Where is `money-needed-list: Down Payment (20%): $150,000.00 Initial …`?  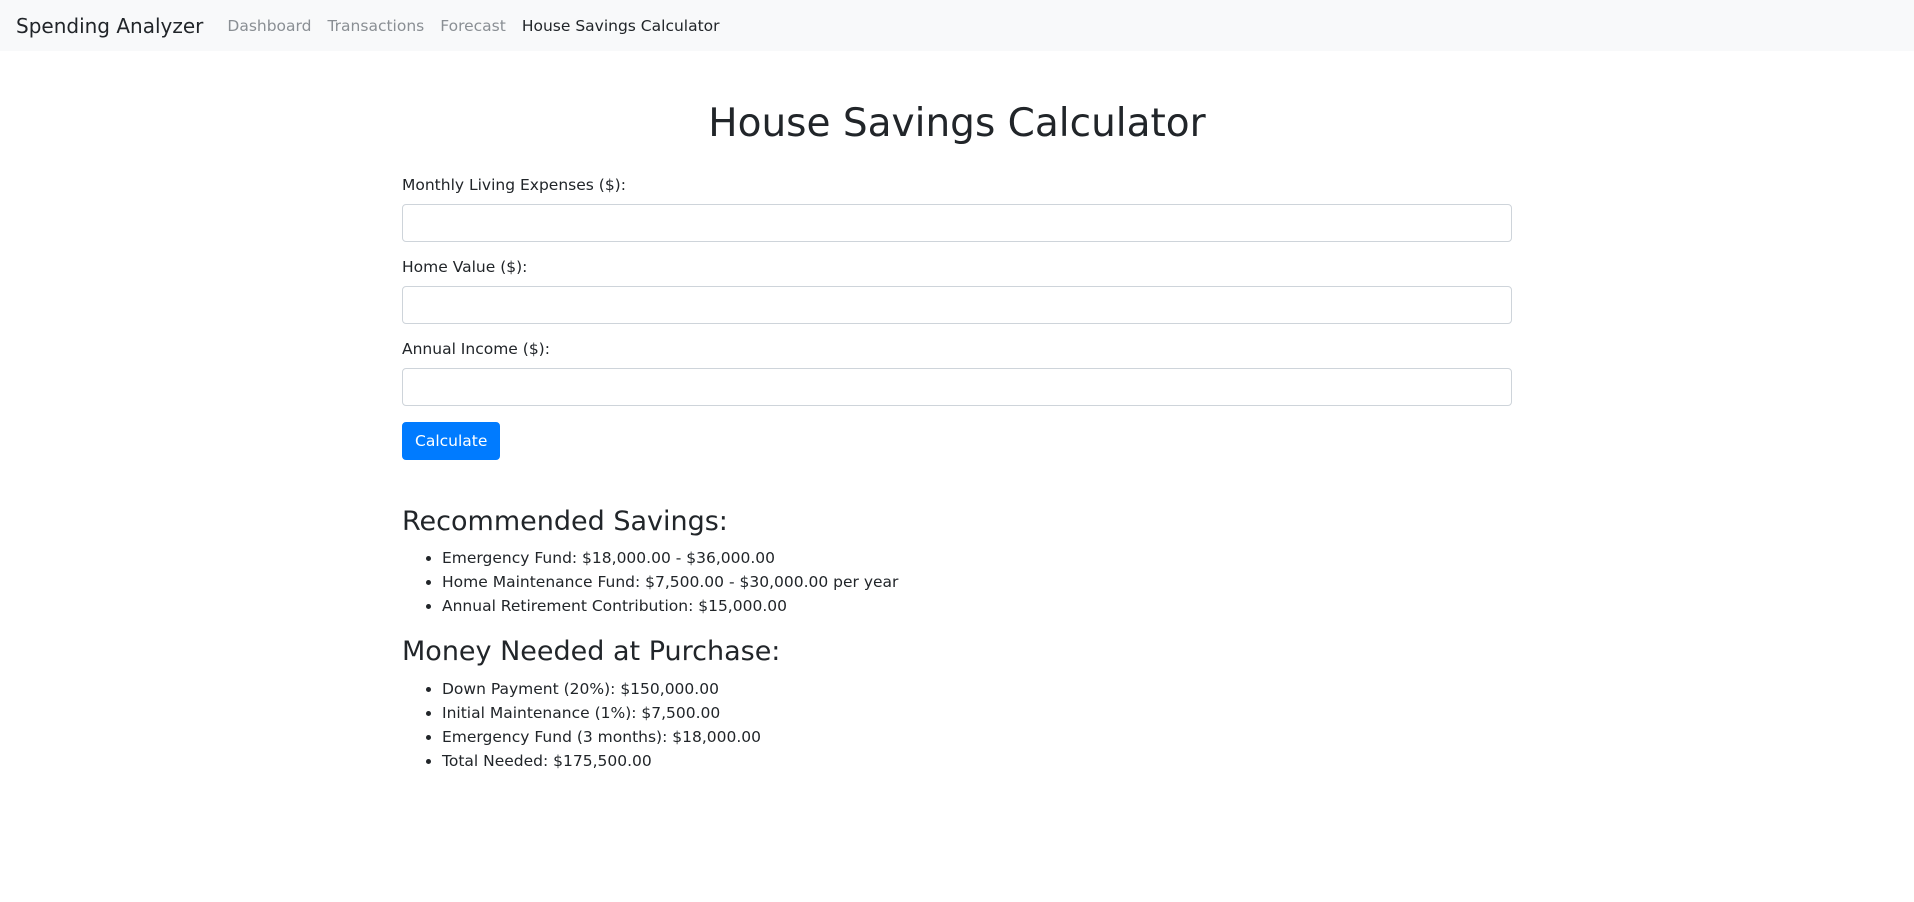 money-needed-list: Down Payment (20%): $150,000.00 Initial … is located at coordinates (957, 725).